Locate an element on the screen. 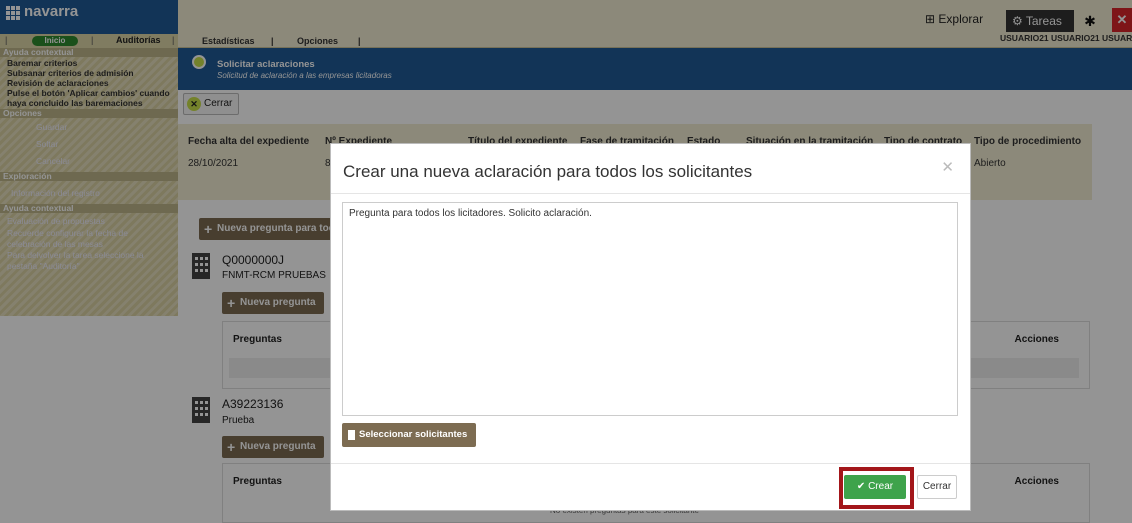  cerrar-button: Cerrar is located at coordinates (937, 487).